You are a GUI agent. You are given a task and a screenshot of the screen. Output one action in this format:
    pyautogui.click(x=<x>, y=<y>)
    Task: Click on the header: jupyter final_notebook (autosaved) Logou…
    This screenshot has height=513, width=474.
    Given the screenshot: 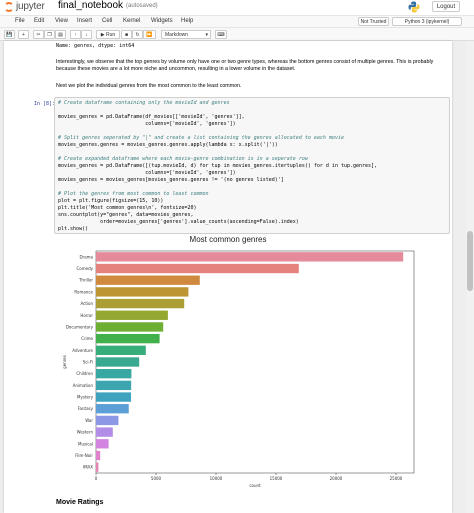 What is the action you would take?
    pyautogui.click(x=237, y=7)
    